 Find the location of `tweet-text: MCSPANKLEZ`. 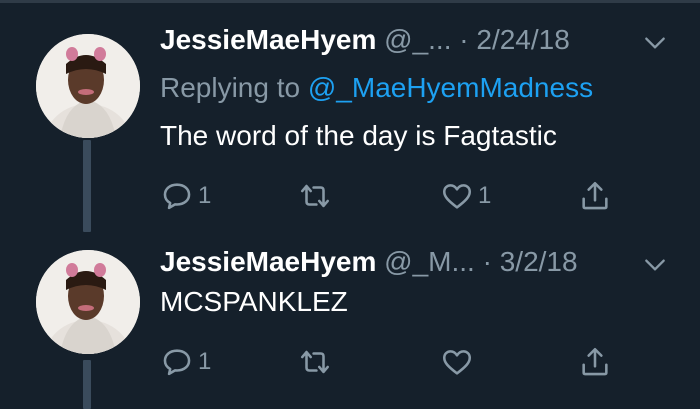

tweet-text: MCSPANKLEZ is located at coordinates (254, 301).